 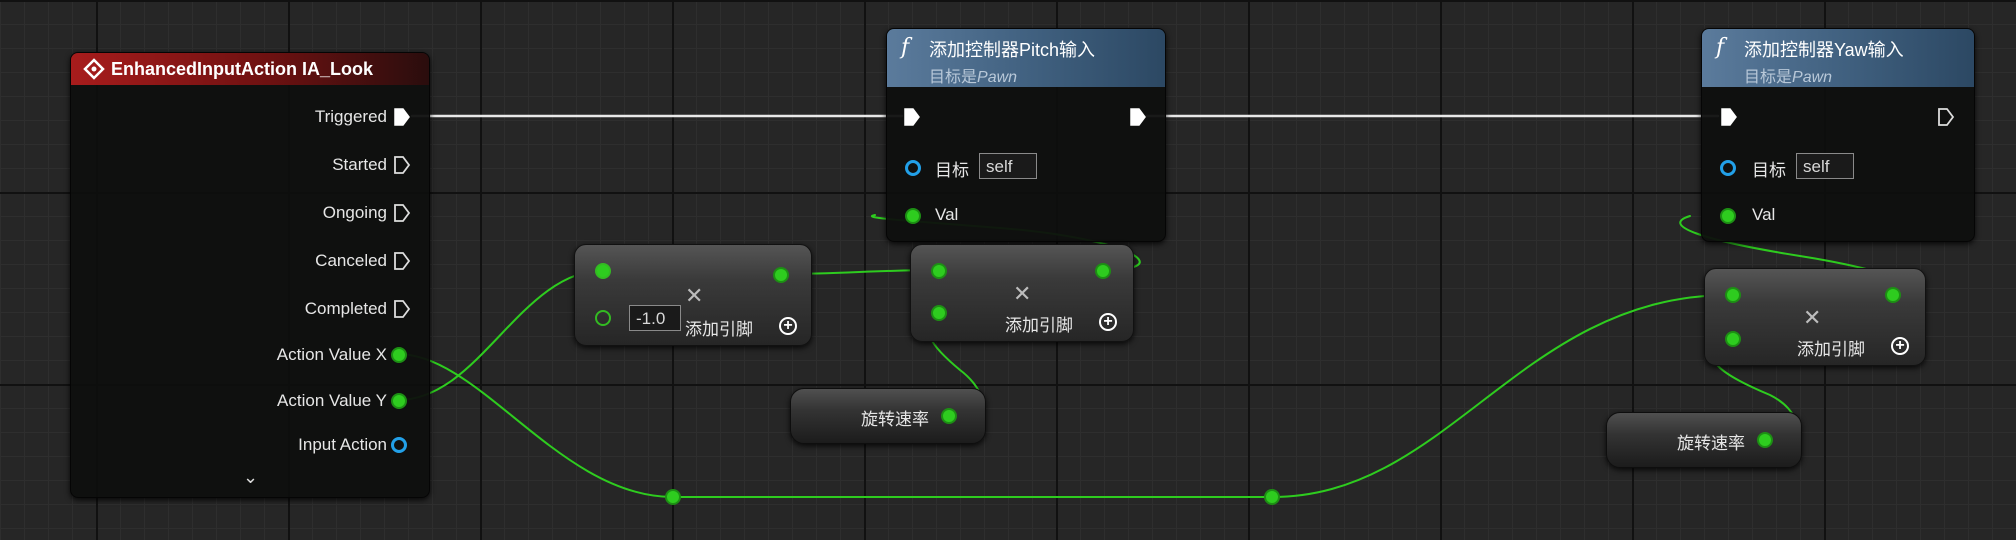 What do you see at coordinates (1812, 77) in the screenshot?
I see `yaw-subtitle-target: Pawn` at bounding box center [1812, 77].